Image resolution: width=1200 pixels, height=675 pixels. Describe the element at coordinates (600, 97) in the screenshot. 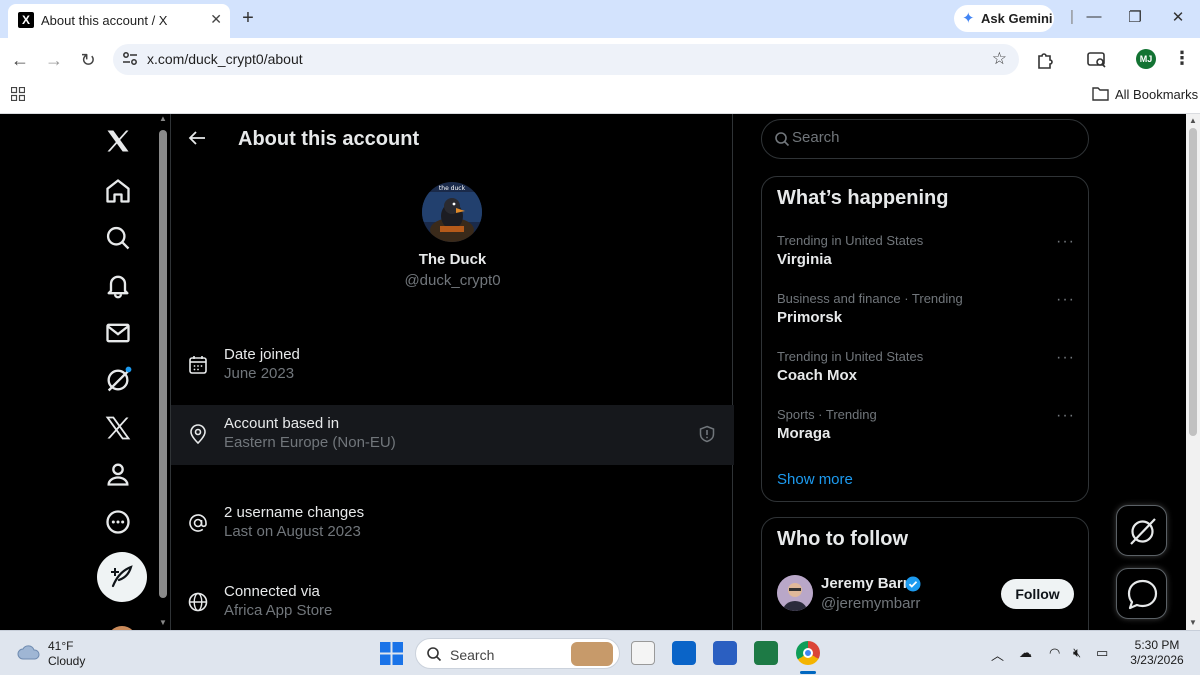

I see `bookmarks-bar` at that location.